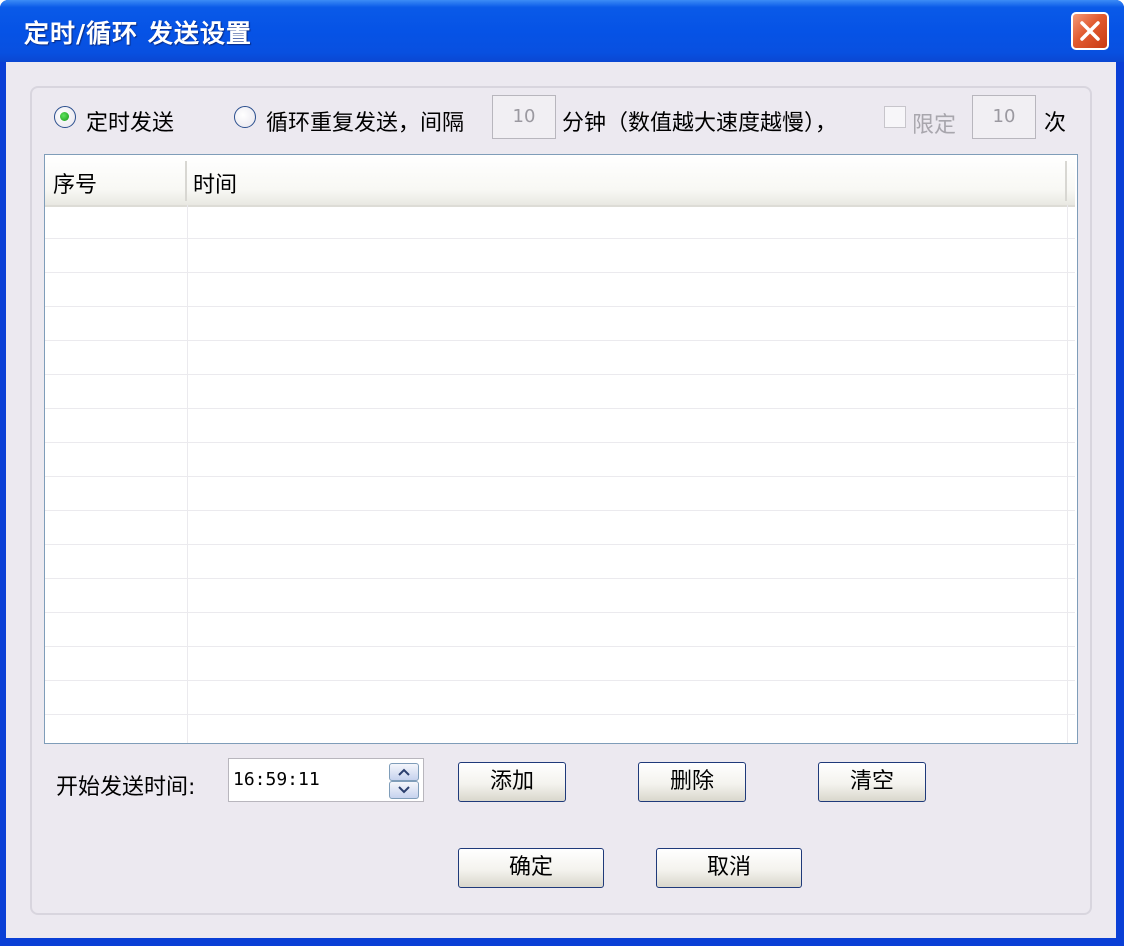 The image size is (1124, 946). Describe the element at coordinates (1004, 117) in the screenshot. I see `limit-count-input: 10` at that location.